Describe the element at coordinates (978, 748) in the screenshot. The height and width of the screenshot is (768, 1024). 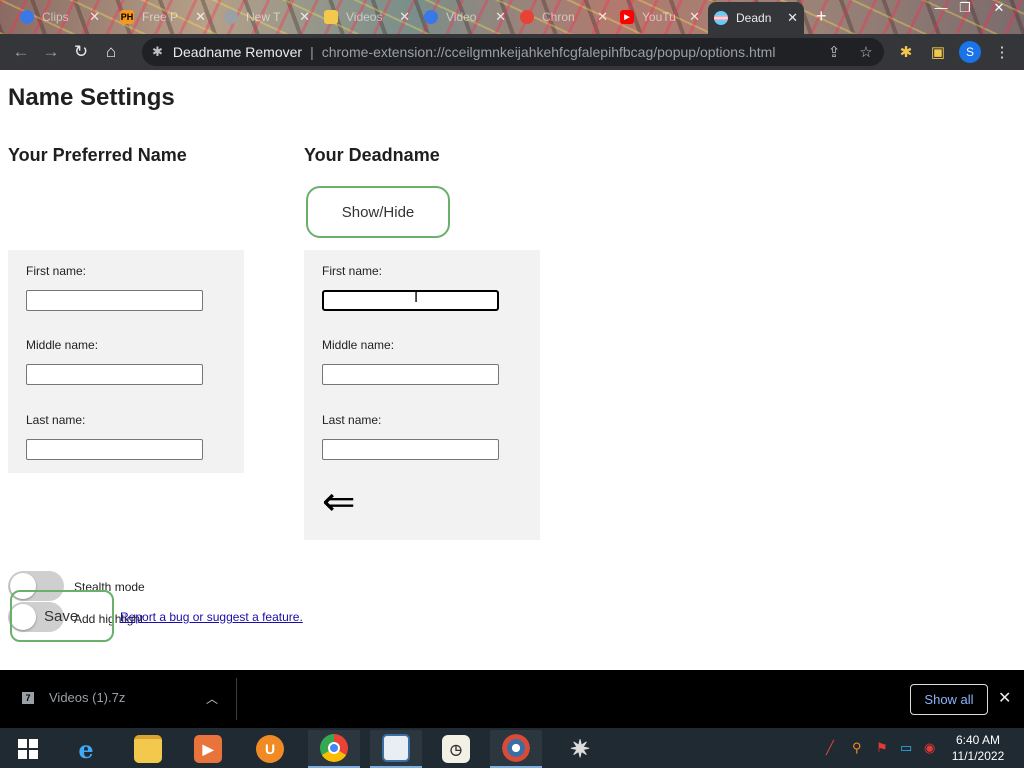
I see `taskbar-clock: 6:40 AM 11/1/2022` at that location.